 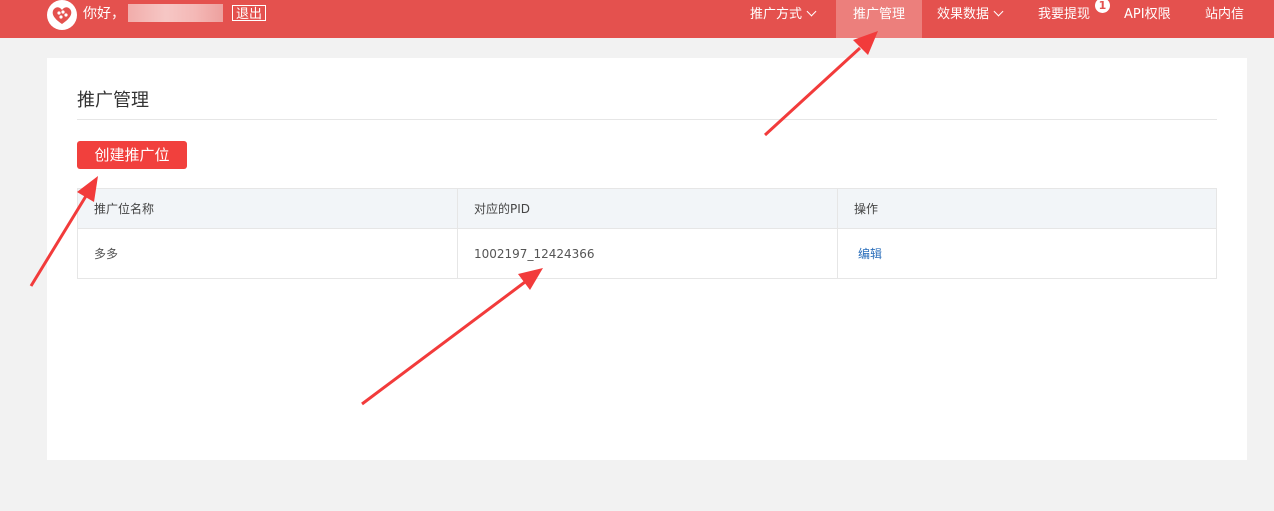 What do you see at coordinates (62, 15) in the screenshot?
I see `pinduoduo-logo-icon` at bounding box center [62, 15].